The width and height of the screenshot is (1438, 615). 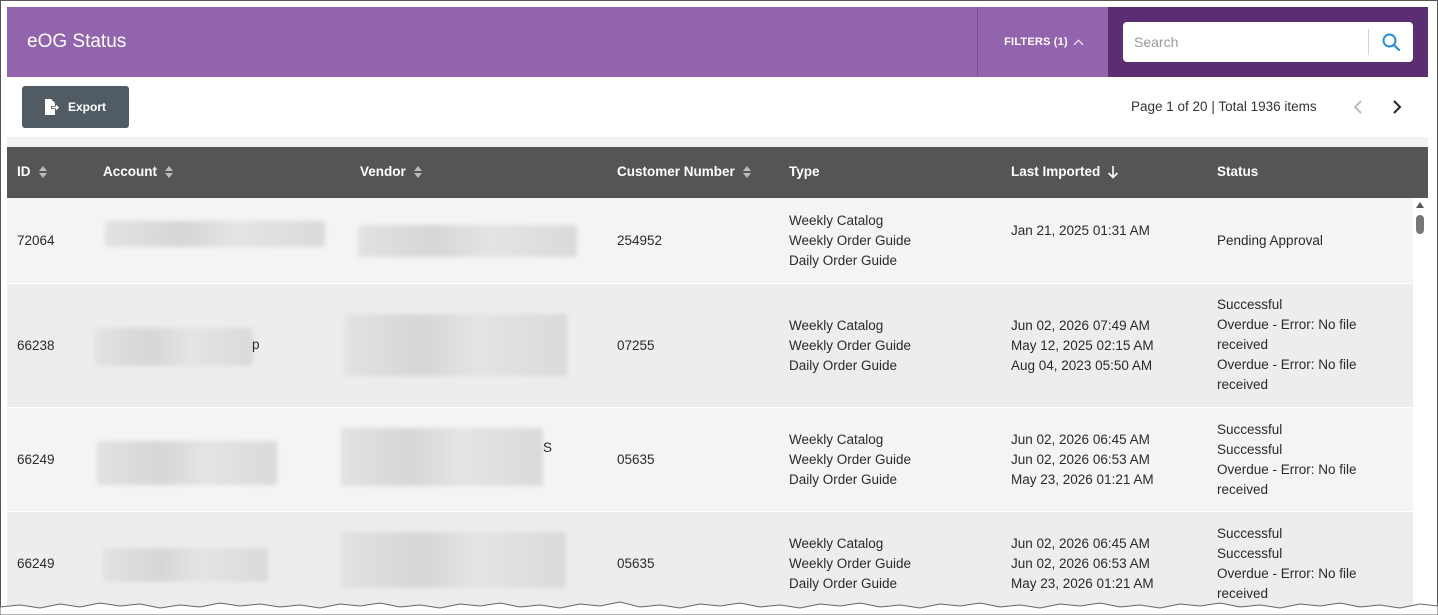 I want to click on search-box, so click(x=1268, y=42).